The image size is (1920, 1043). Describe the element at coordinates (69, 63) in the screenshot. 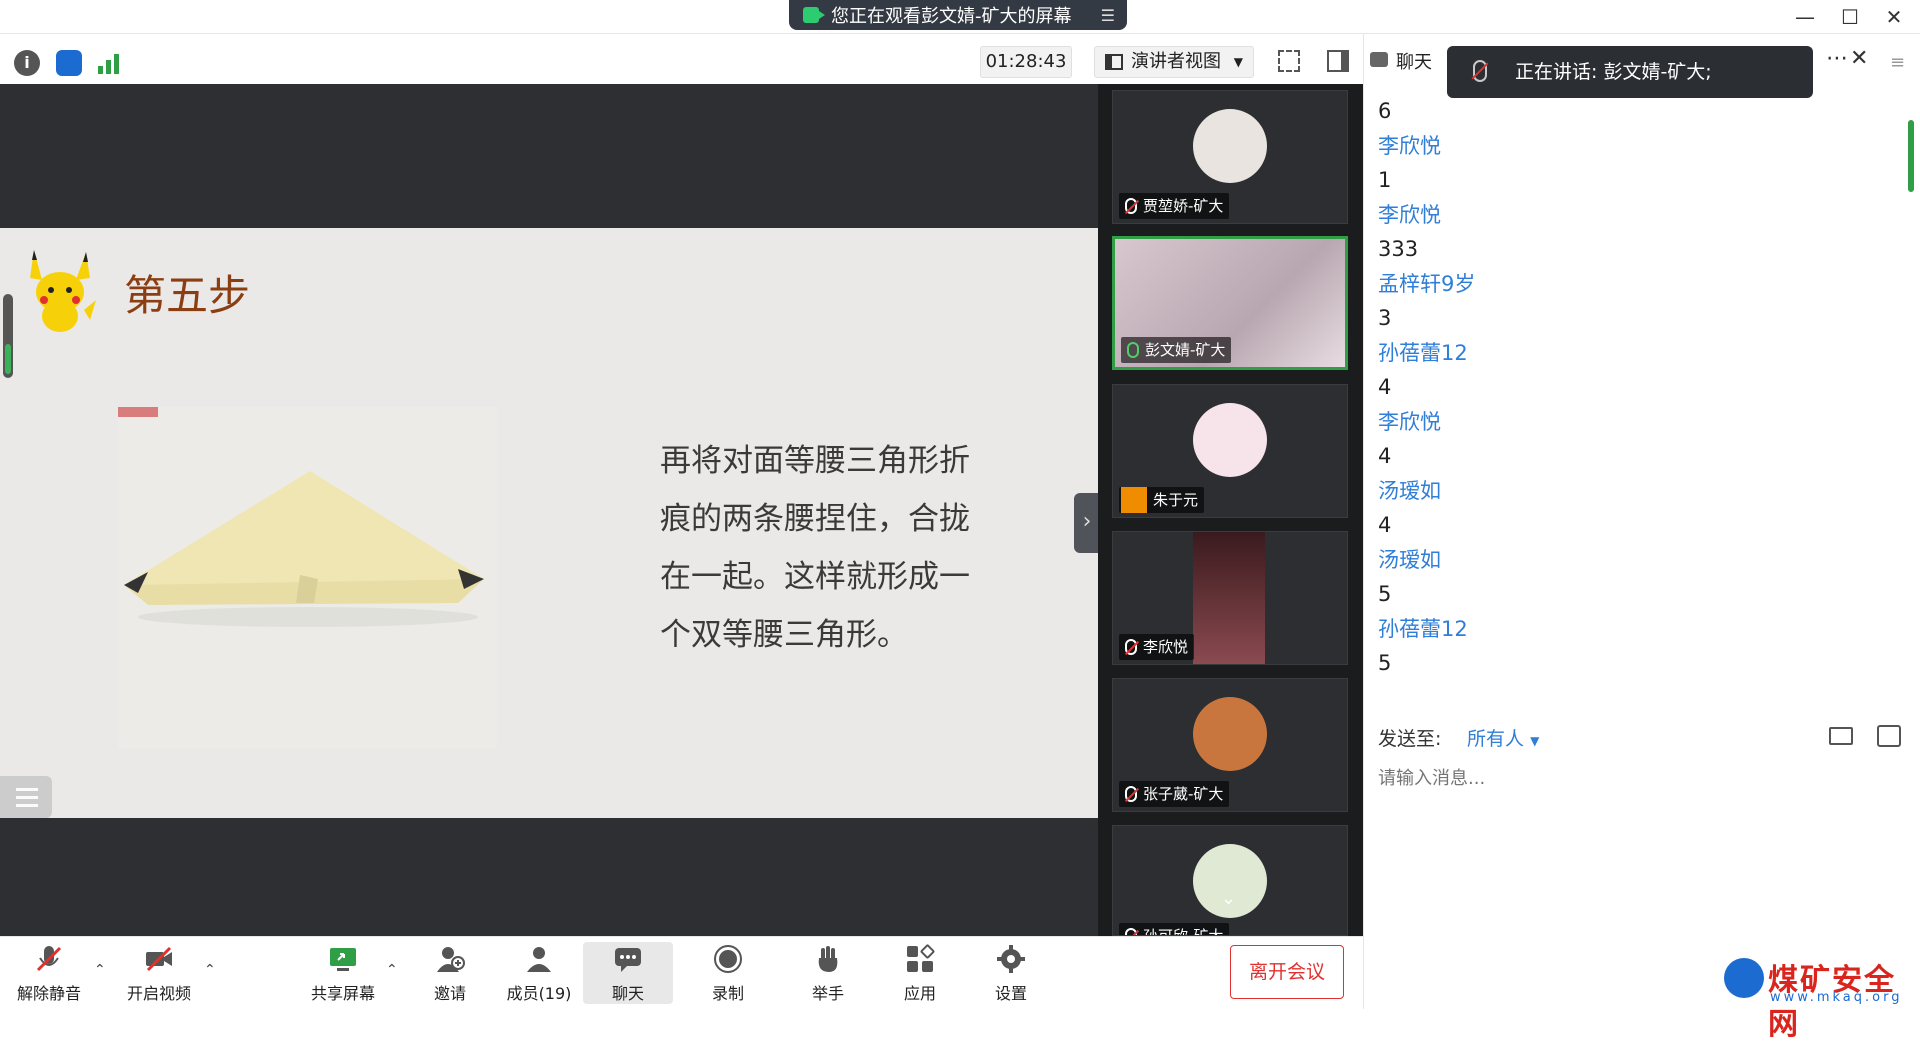

I see `shield-icon` at that location.